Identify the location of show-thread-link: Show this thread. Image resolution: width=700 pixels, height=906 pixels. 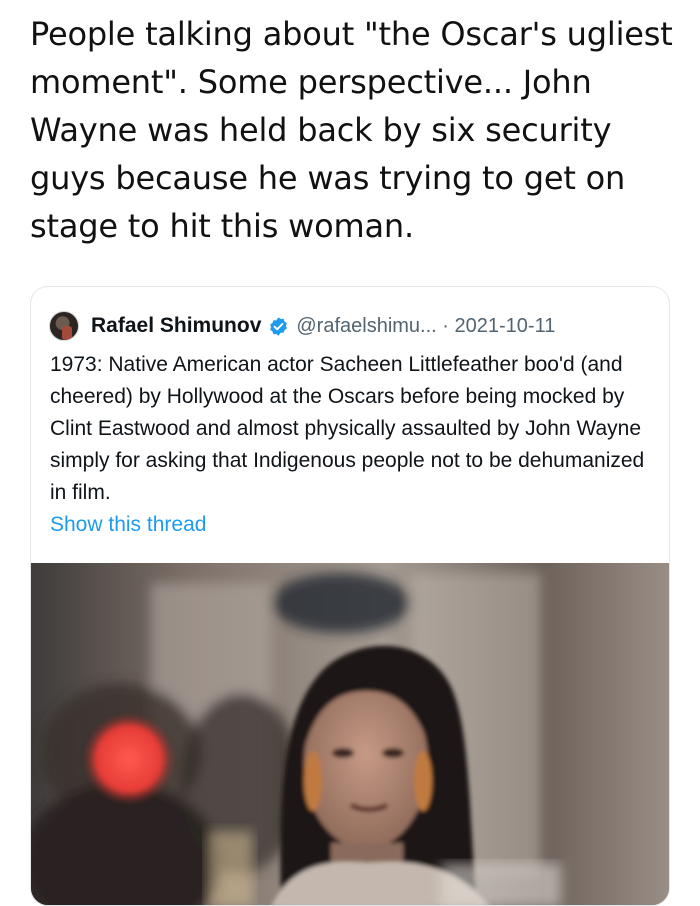
(128, 525).